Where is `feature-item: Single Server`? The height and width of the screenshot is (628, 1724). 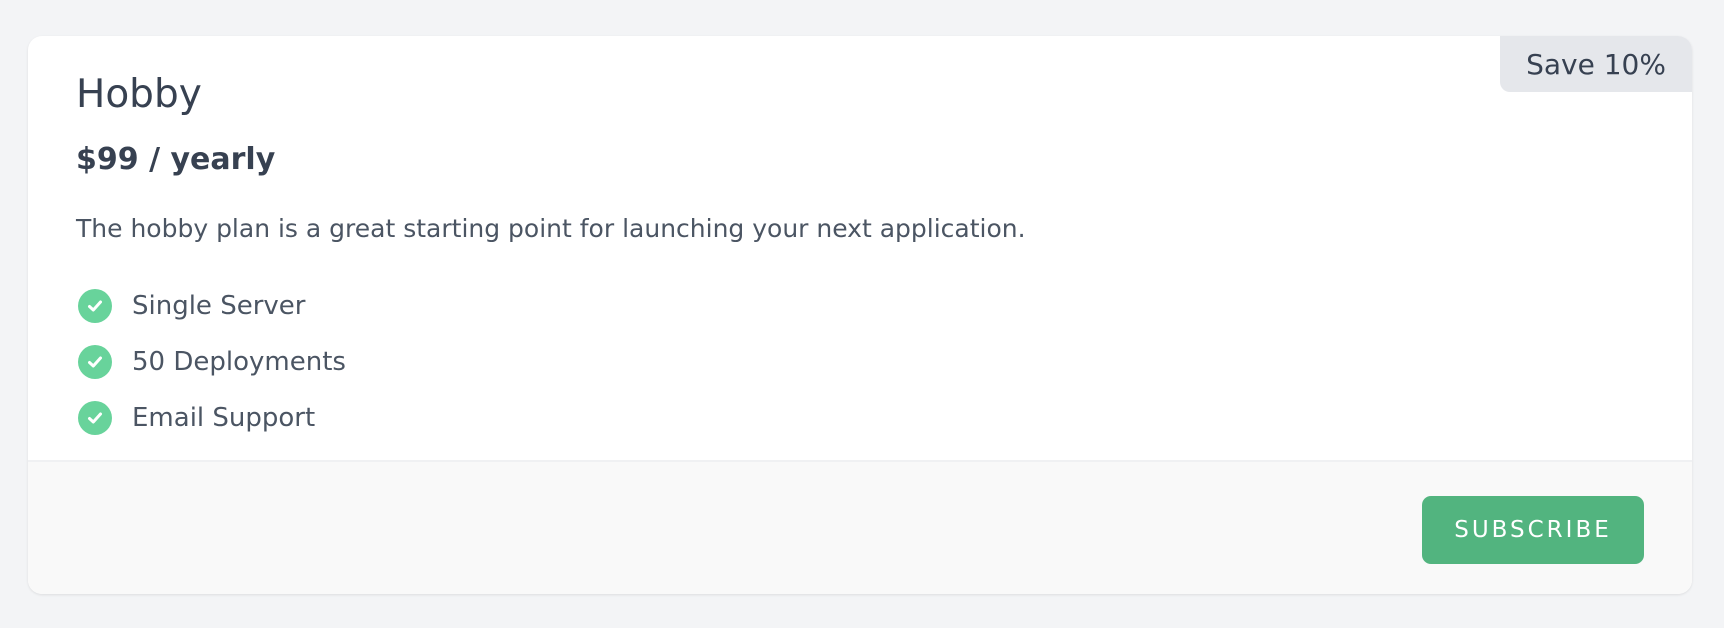 feature-item: Single Server is located at coordinates (212, 306).